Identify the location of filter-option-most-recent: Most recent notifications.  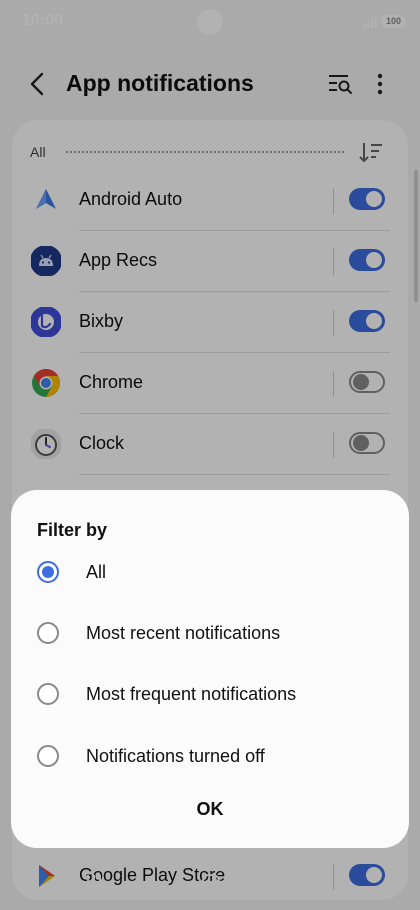
(210, 635).